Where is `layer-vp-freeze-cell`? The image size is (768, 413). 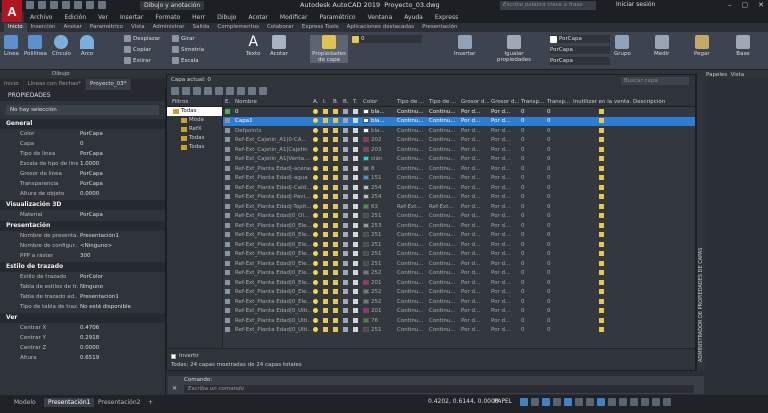 layer-vp-freeze-cell is located at coordinates (601, 273).